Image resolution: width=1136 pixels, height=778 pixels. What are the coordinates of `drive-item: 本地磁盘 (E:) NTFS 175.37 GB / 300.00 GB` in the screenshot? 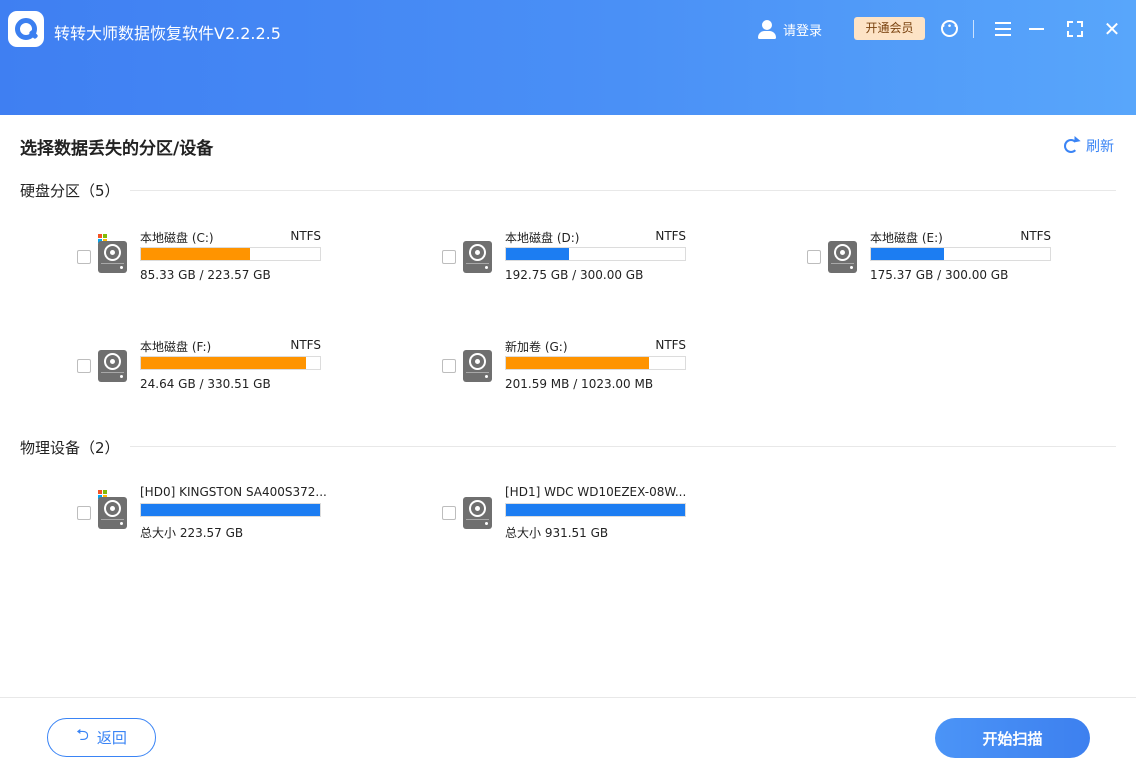 It's located at (937, 255).